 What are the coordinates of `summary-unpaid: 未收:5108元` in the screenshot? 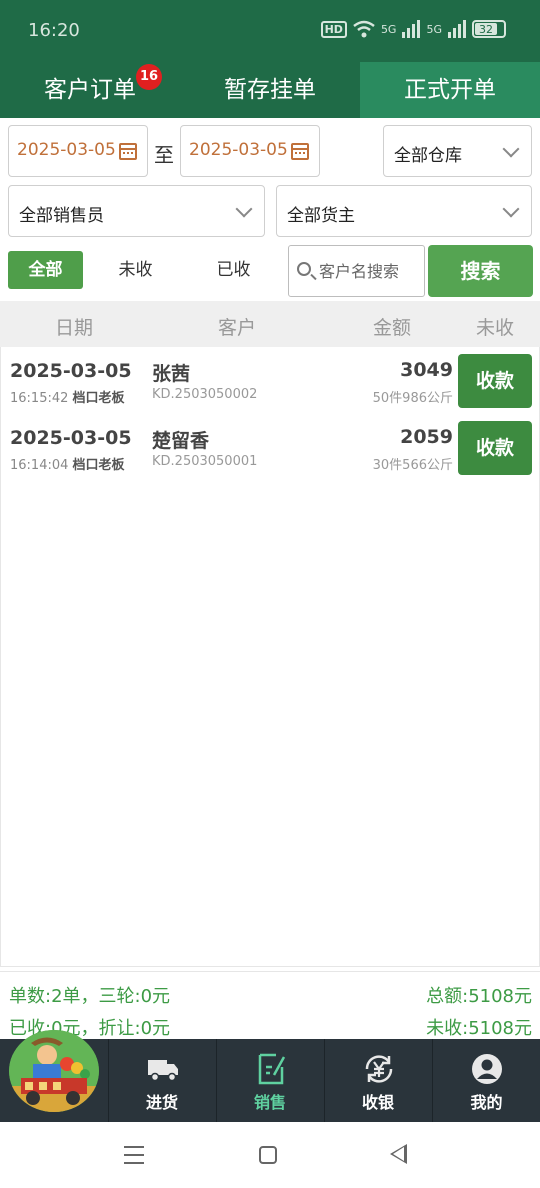 It's located at (479, 1028).